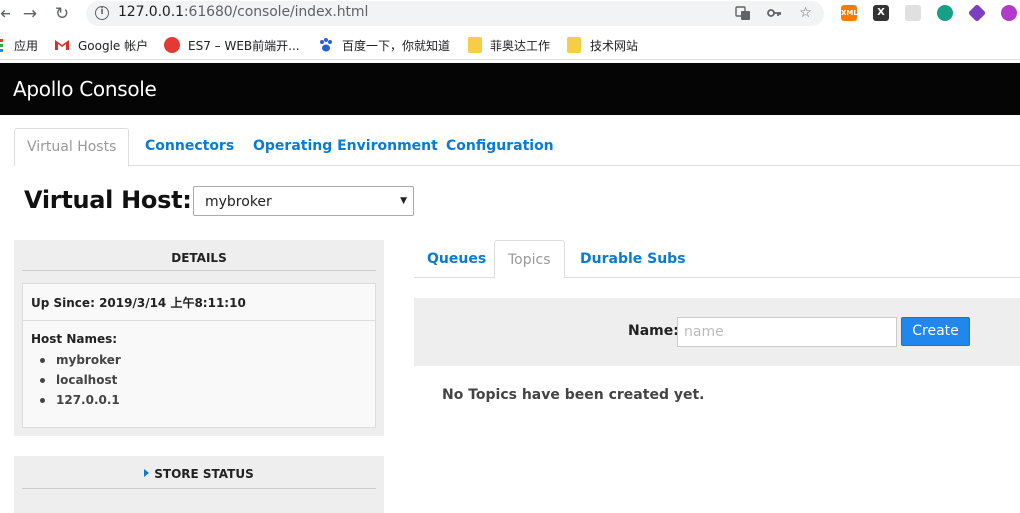 The height and width of the screenshot is (513, 1020). What do you see at coordinates (396, 46) in the screenshot?
I see `bookmark-baidu: 百度一下，你就知道` at bounding box center [396, 46].